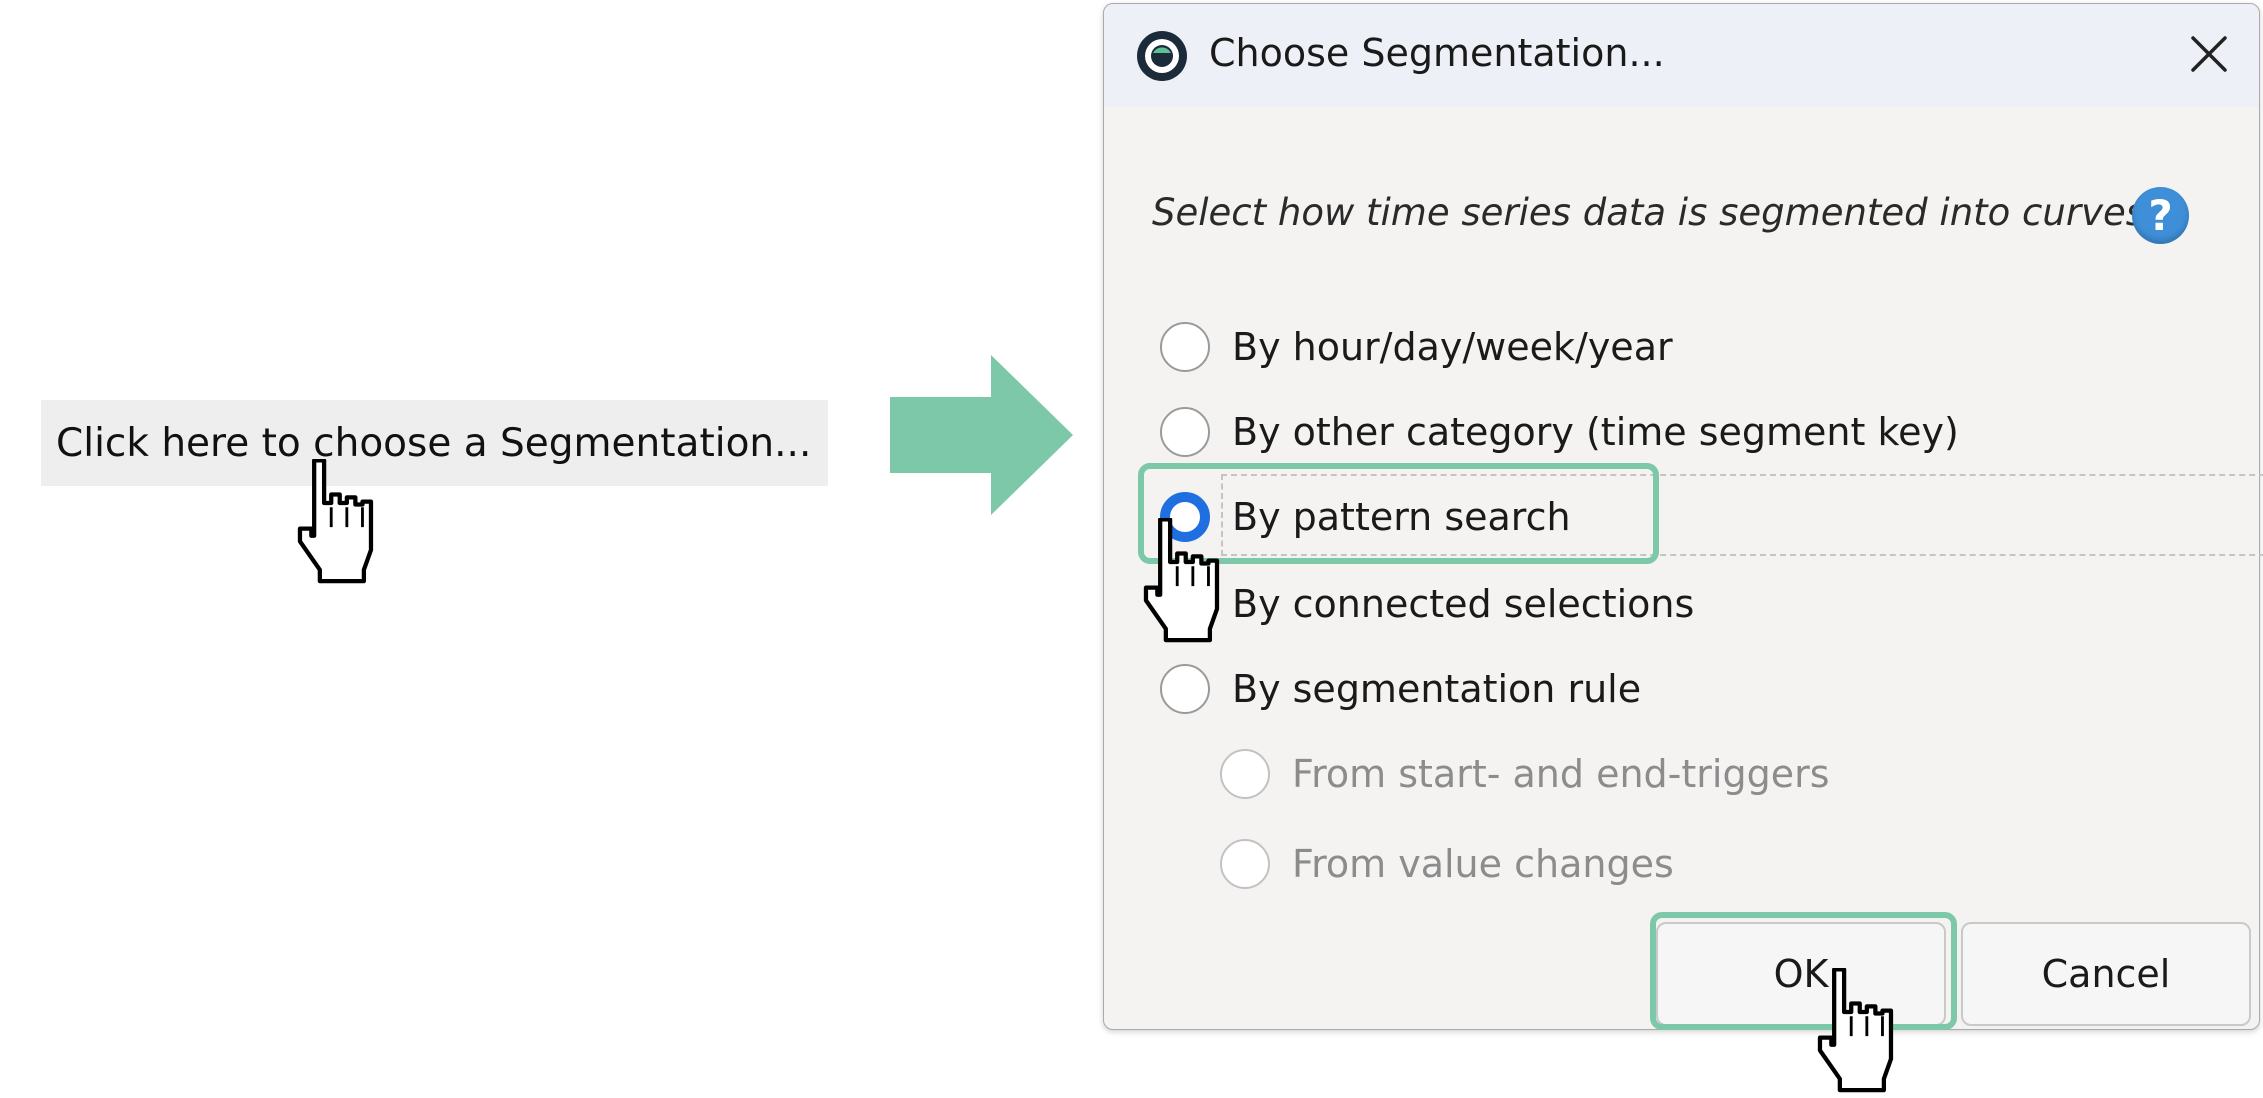  I want to click on close-icon, so click(2209, 54).